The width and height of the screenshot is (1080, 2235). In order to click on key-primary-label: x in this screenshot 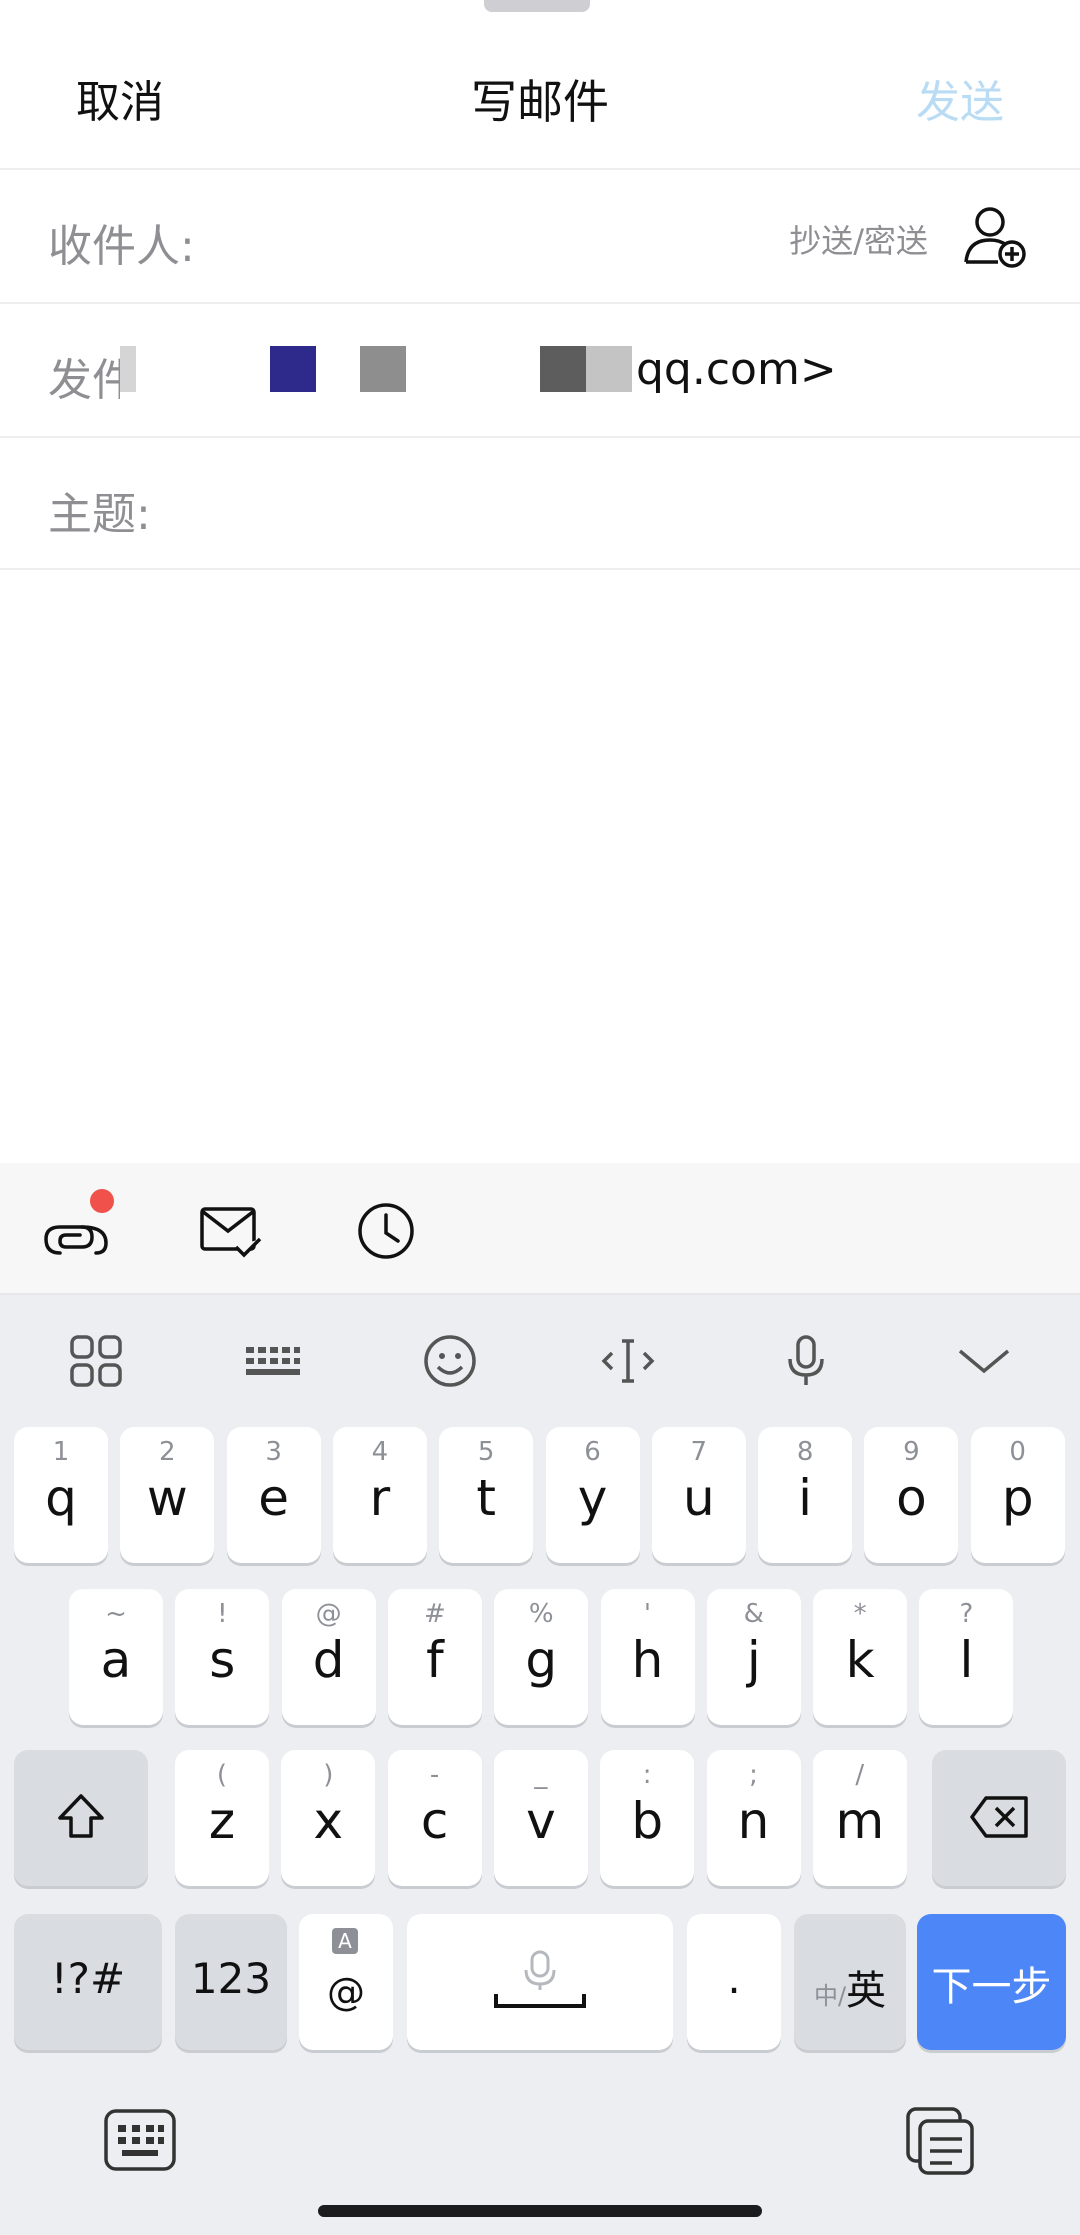, I will do `click(328, 1821)`.